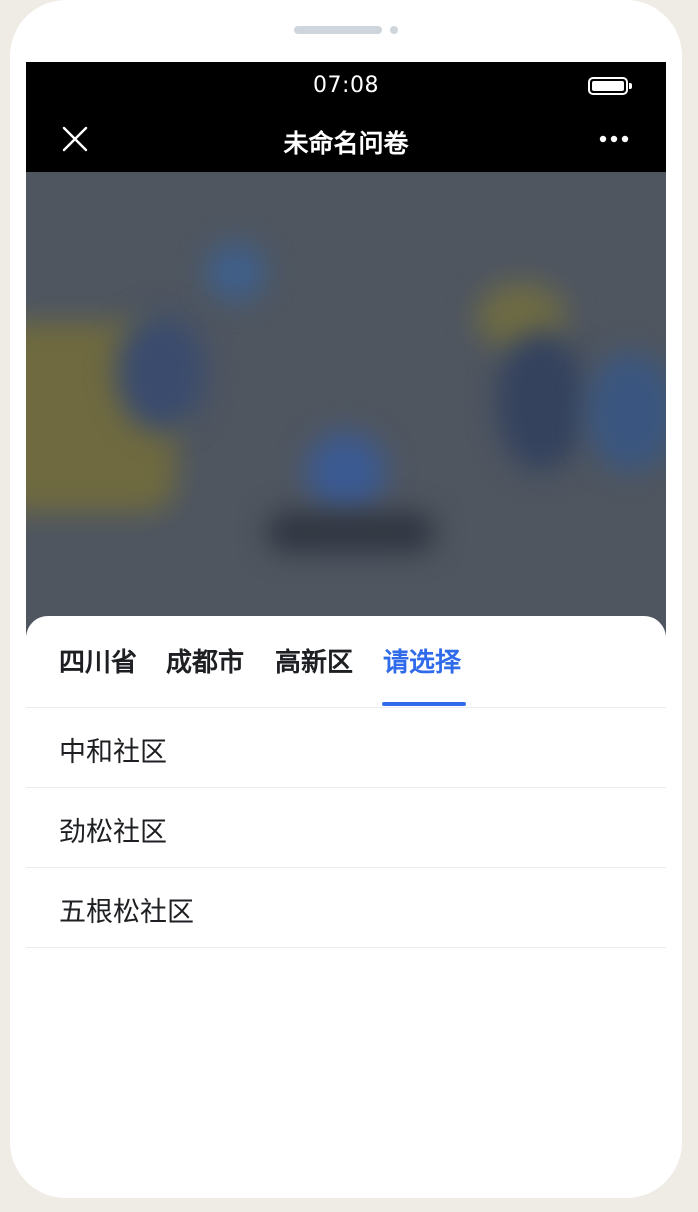 This screenshot has width=698, height=1212. I want to click on region-tabs: 四川省 成都市 高新区 请选择, so click(346, 662).